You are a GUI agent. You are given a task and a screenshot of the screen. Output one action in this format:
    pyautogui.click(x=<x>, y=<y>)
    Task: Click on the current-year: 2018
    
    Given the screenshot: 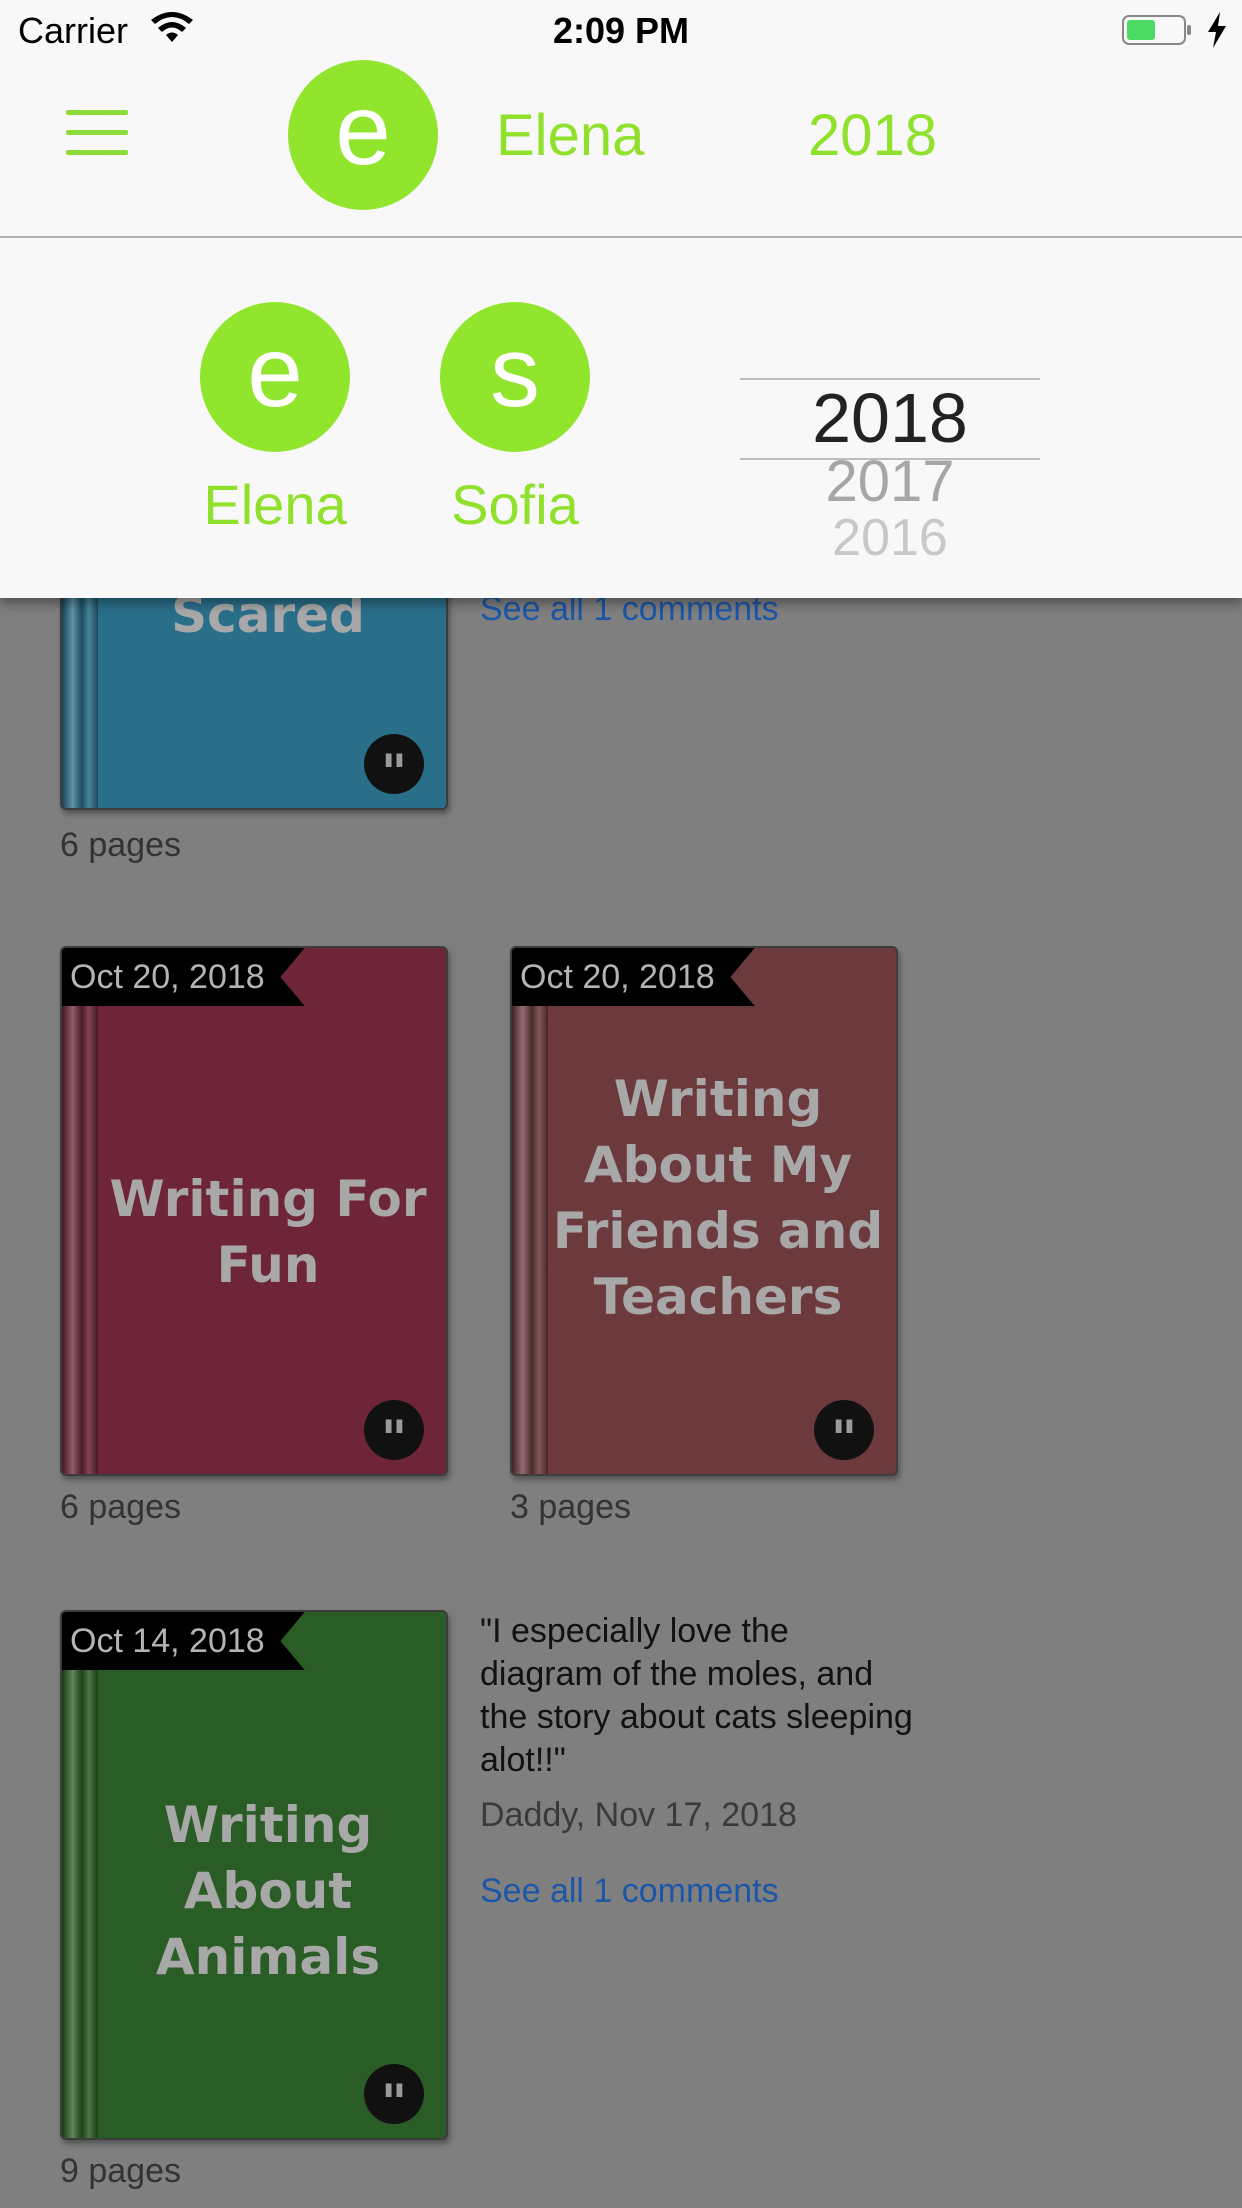 What is the action you would take?
    pyautogui.click(x=872, y=135)
    